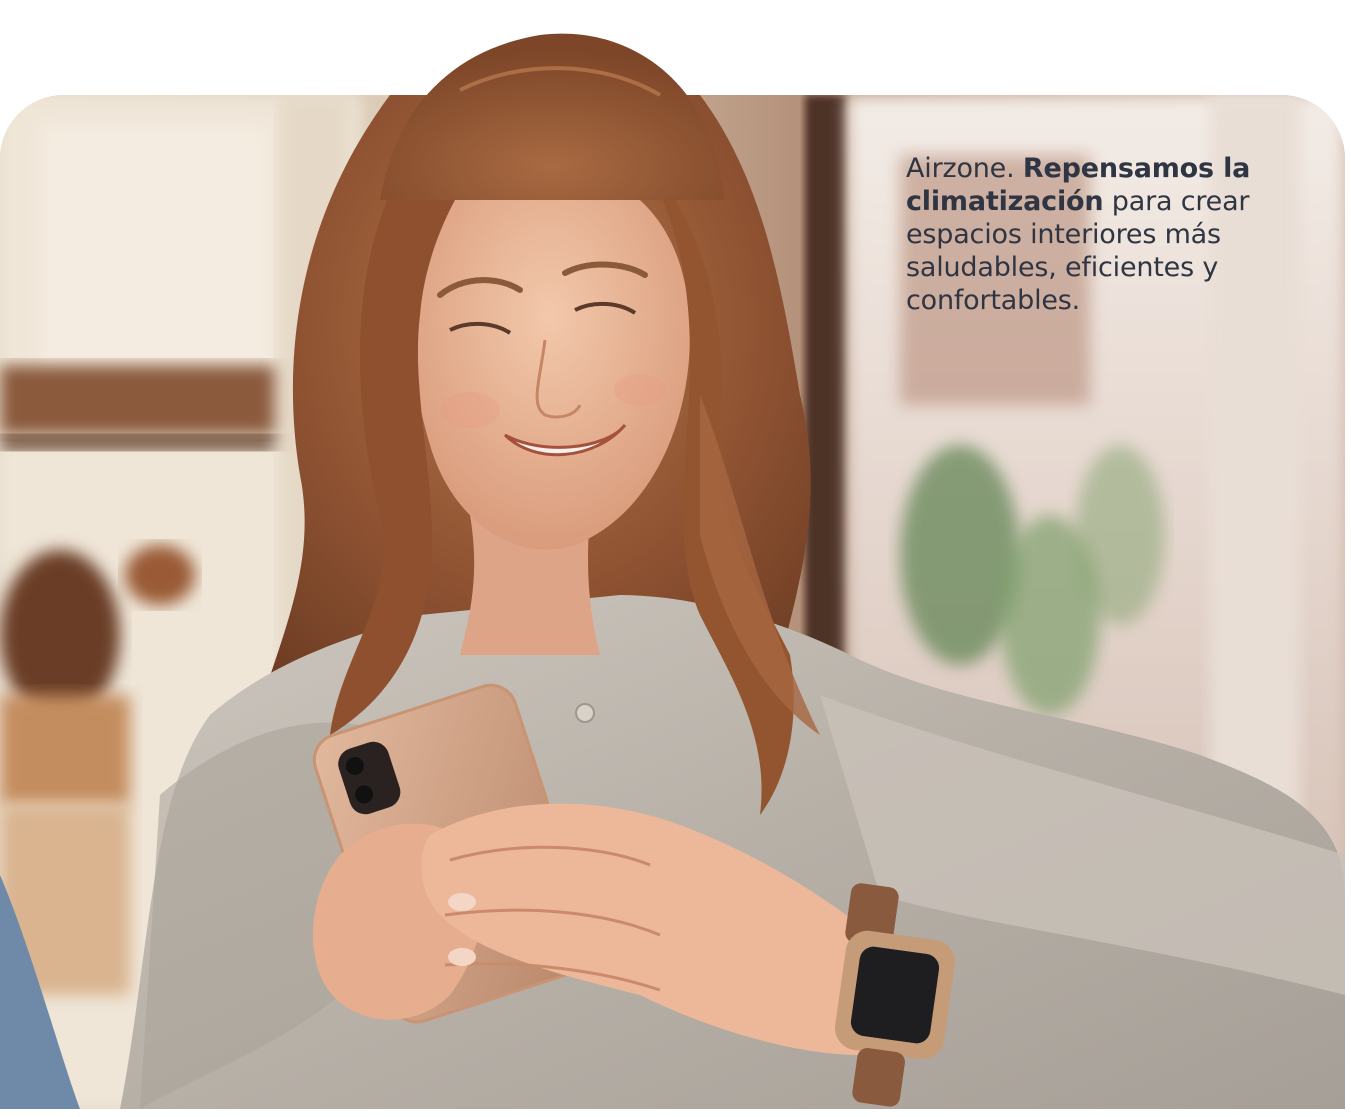 This screenshot has width=1351, height=1117. What do you see at coordinates (960, 168) in the screenshot?
I see `headline-brand: Airzone.` at bounding box center [960, 168].